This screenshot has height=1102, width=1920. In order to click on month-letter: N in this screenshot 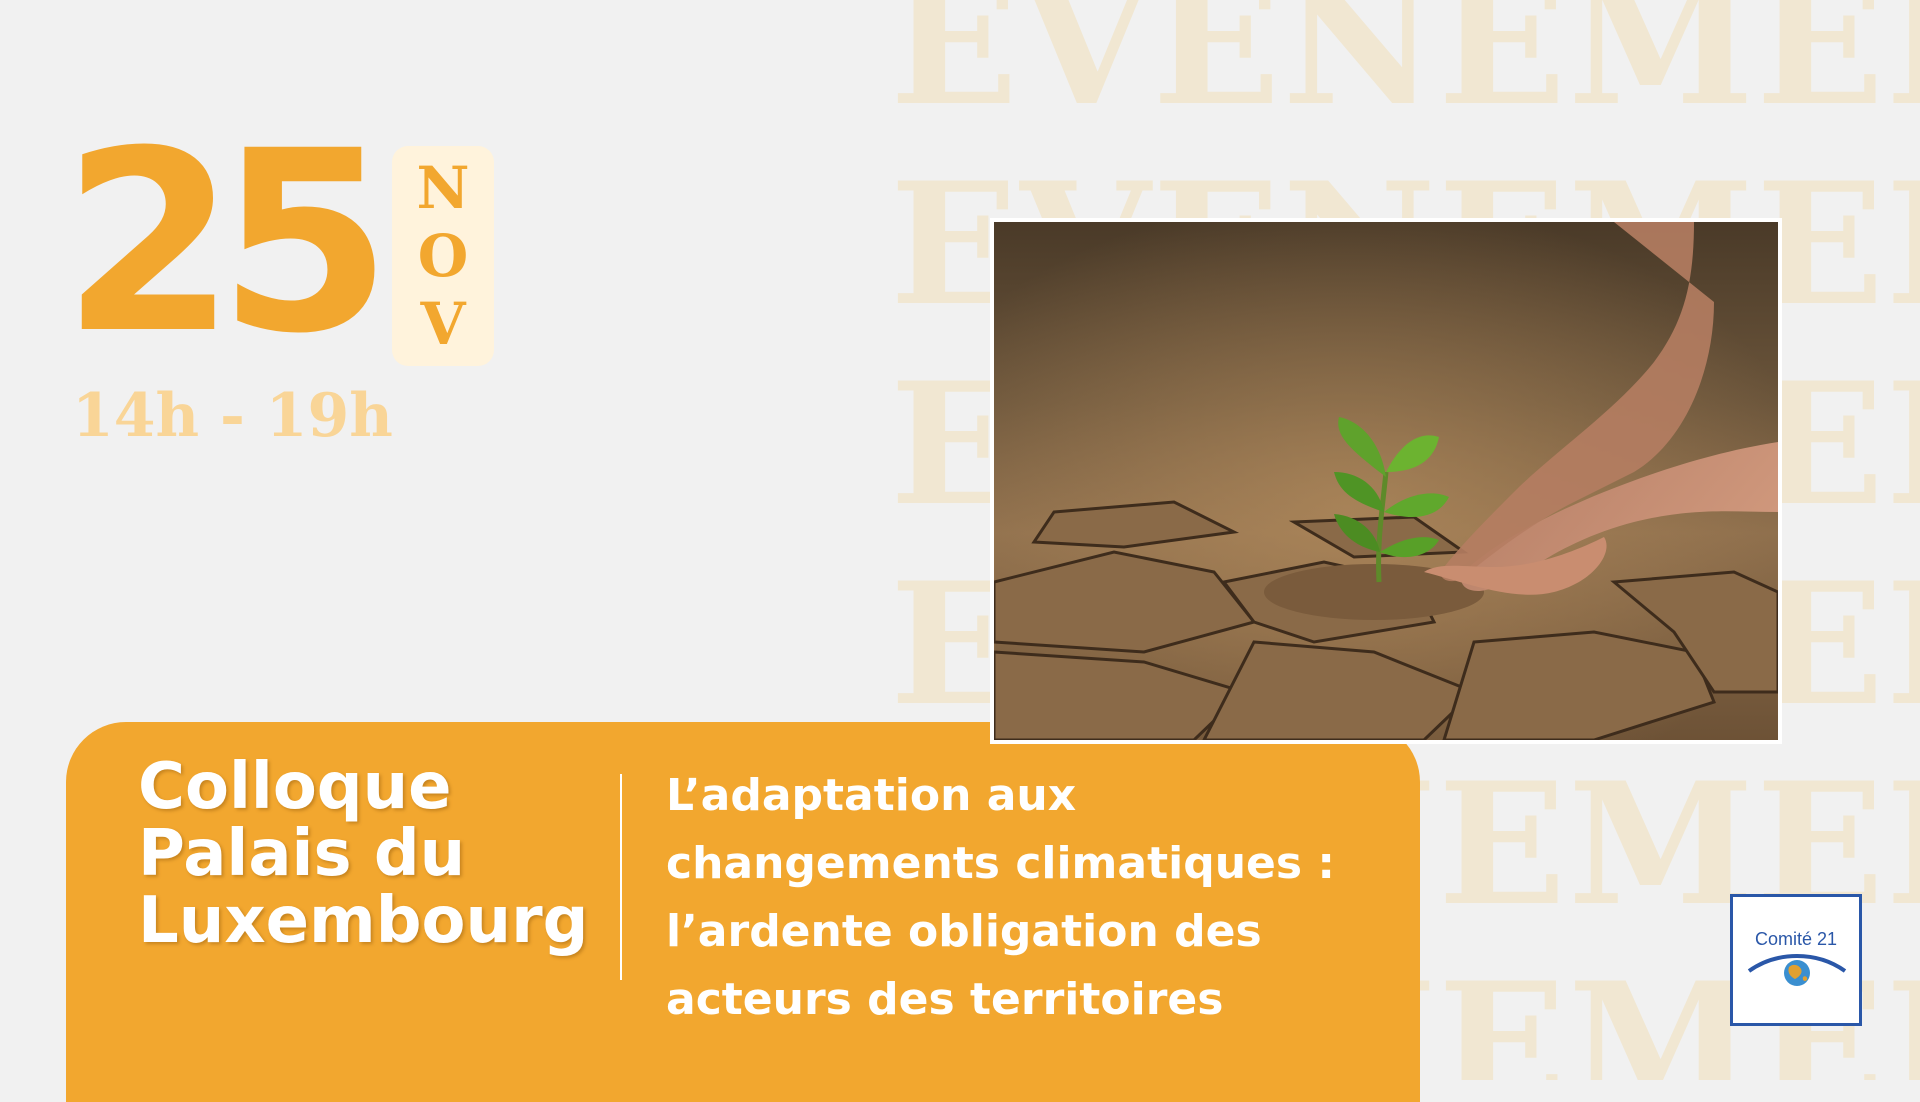, I will do `click(443, 188)`.